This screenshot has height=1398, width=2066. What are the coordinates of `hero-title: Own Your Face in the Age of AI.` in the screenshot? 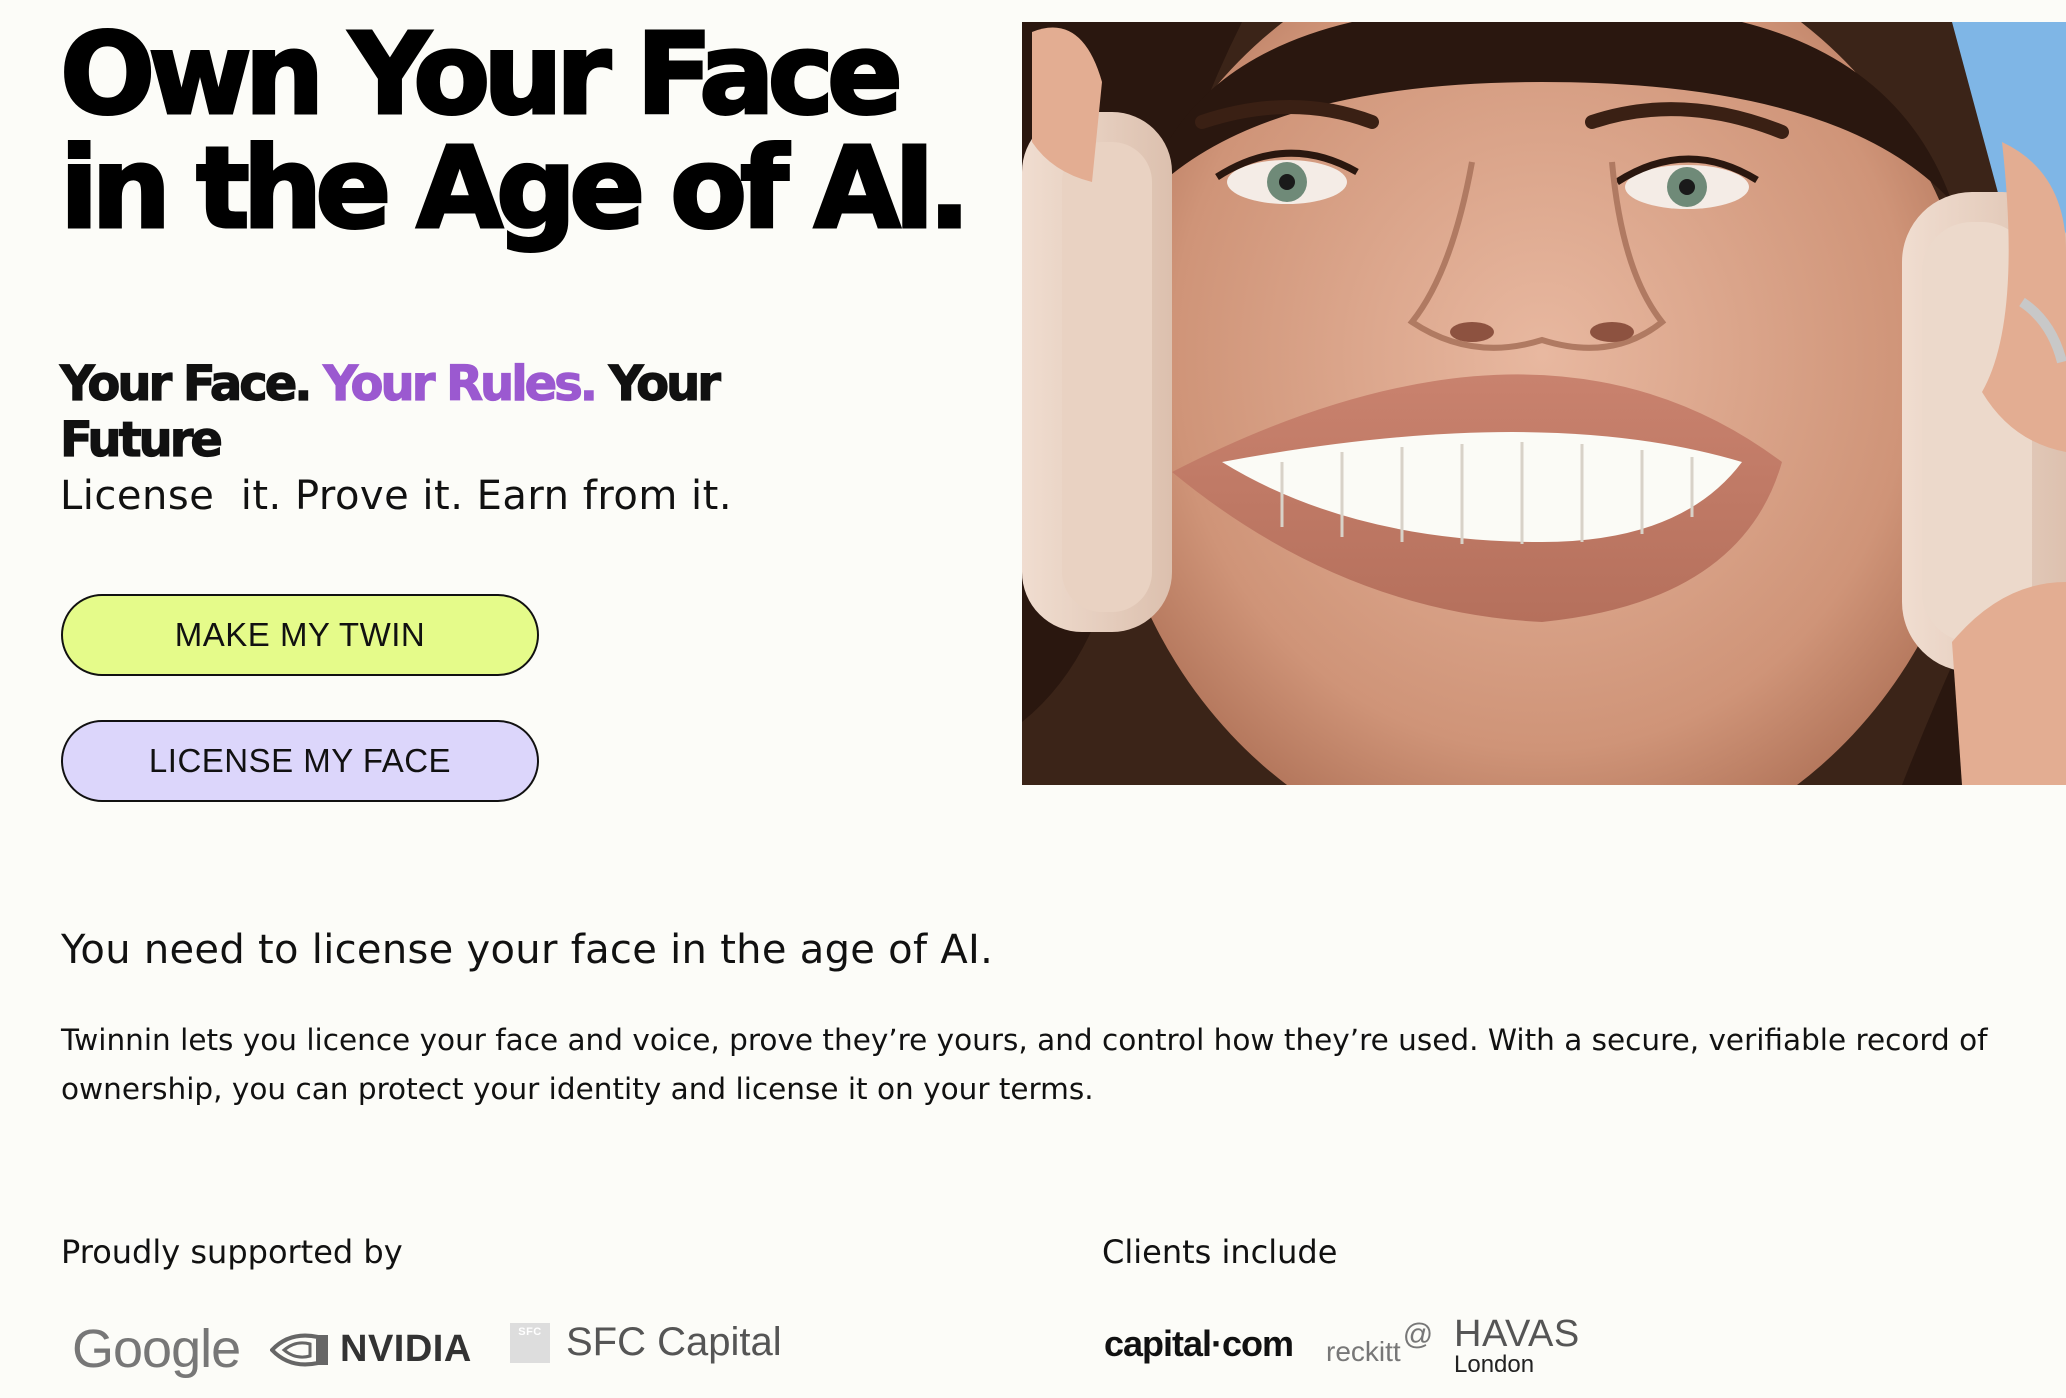 It's located at (516, 132).